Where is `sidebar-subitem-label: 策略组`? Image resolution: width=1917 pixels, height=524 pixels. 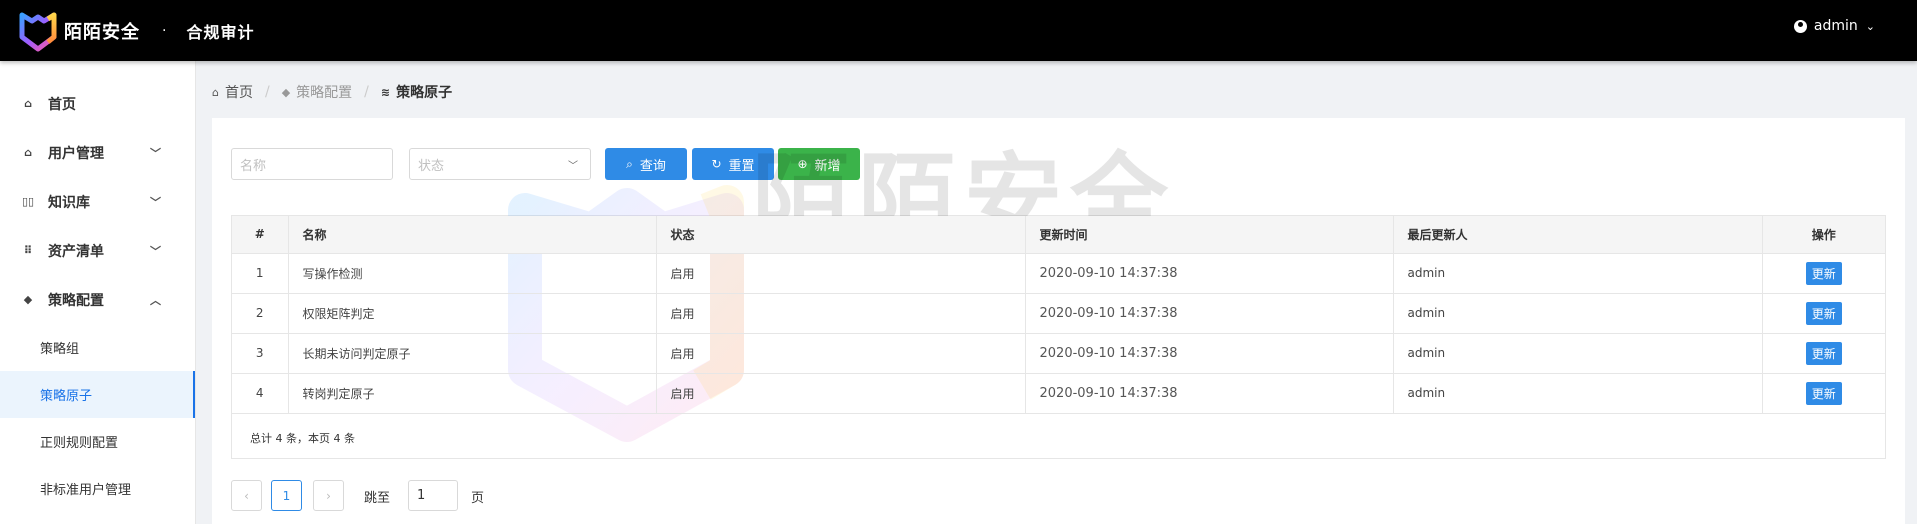
sidebar-subitem-label: 策略组 is located at coordinates (60, 349).